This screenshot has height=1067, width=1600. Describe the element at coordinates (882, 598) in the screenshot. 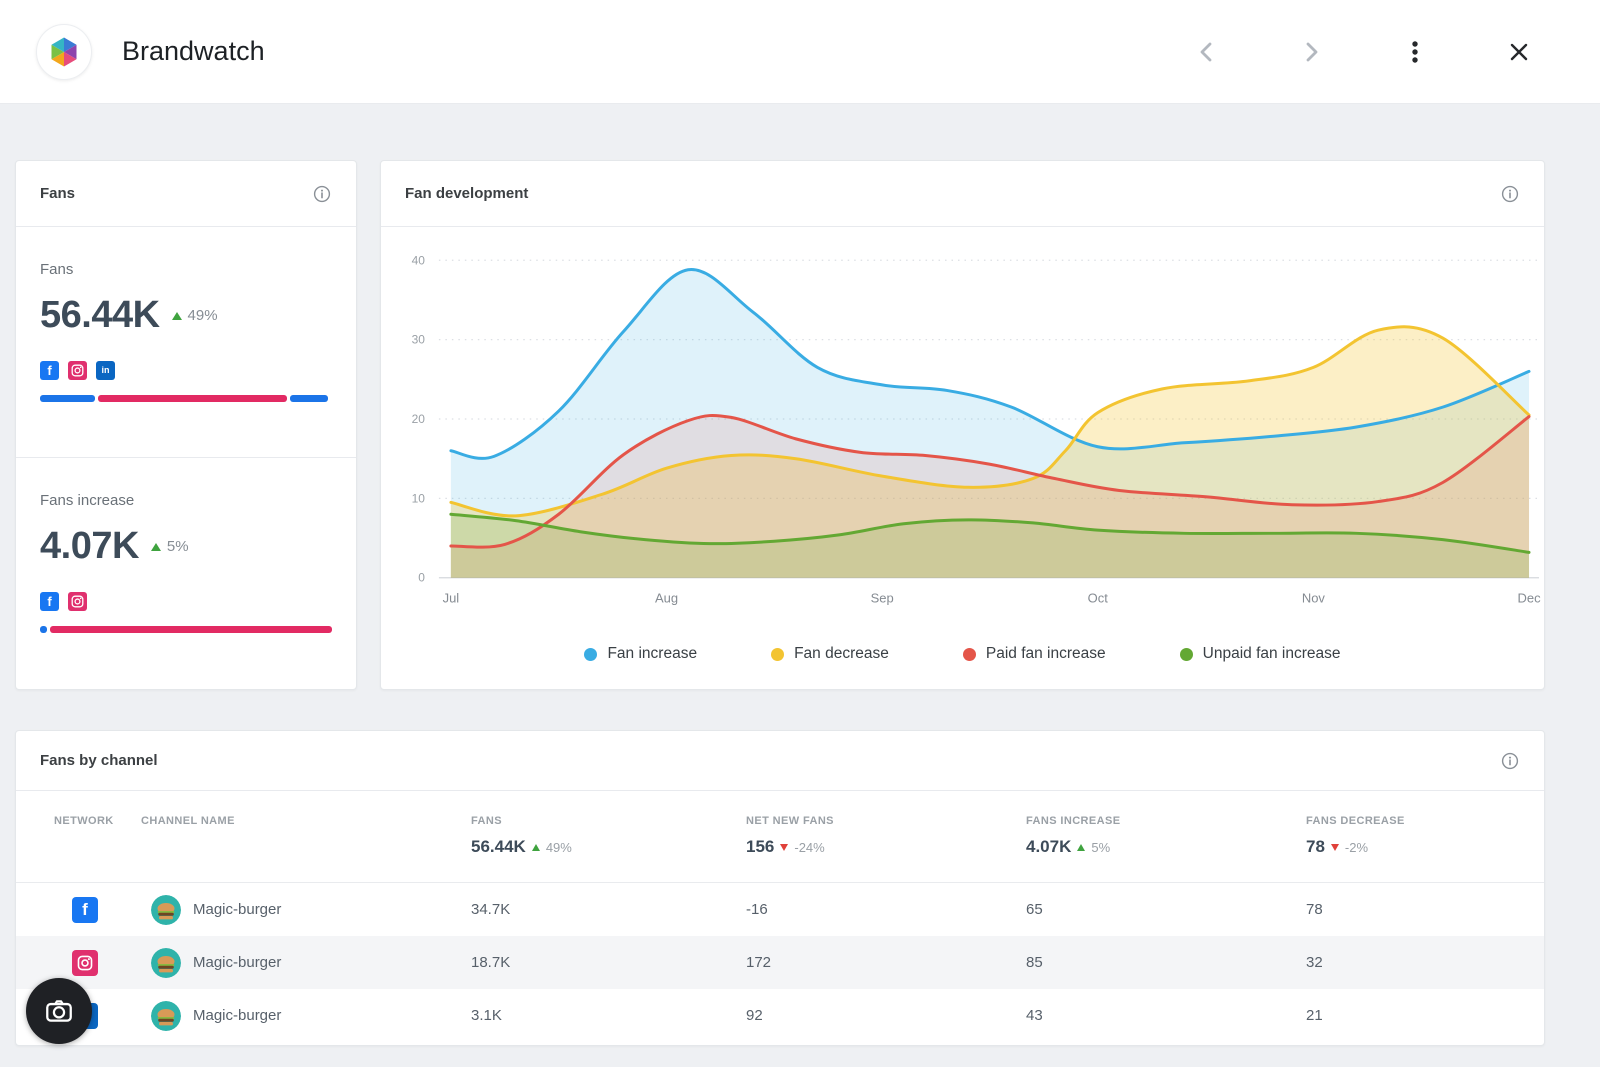

I see `x-tick-label: Sep` at that location.